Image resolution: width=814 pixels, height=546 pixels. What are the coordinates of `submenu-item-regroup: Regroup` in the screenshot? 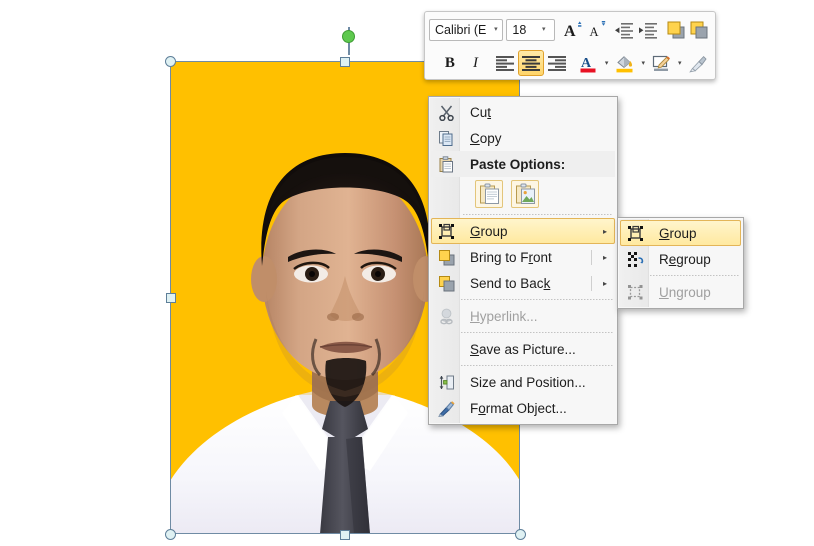 It's located at (680, 259).